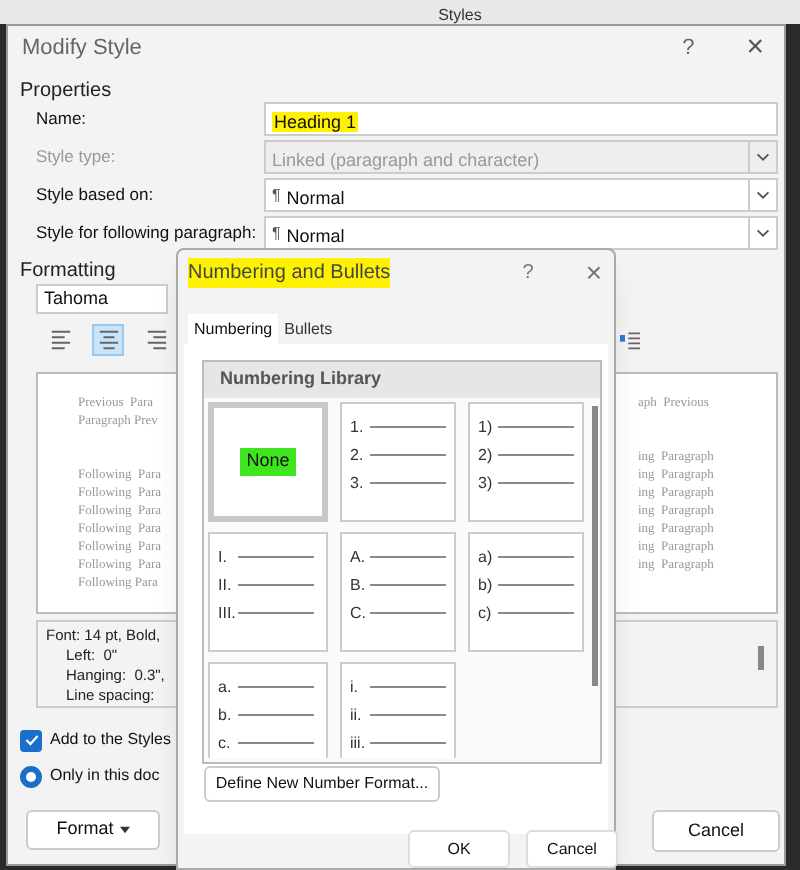 Image resolution: width=800 pixels, height=870 pixels. I want to click on dialog-title: Modify Style, so click(83, 48).